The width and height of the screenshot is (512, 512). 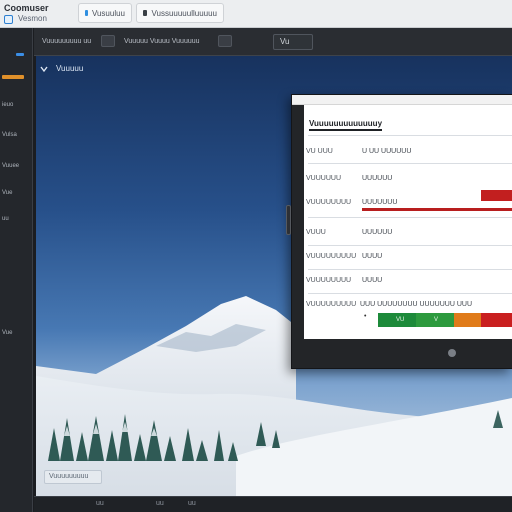 What do you see at coordinates (67, 41) in the screenshot?
I see `toolbar-label-left: Vuuuuuuuuu uu` at bounding box center [67, 41].